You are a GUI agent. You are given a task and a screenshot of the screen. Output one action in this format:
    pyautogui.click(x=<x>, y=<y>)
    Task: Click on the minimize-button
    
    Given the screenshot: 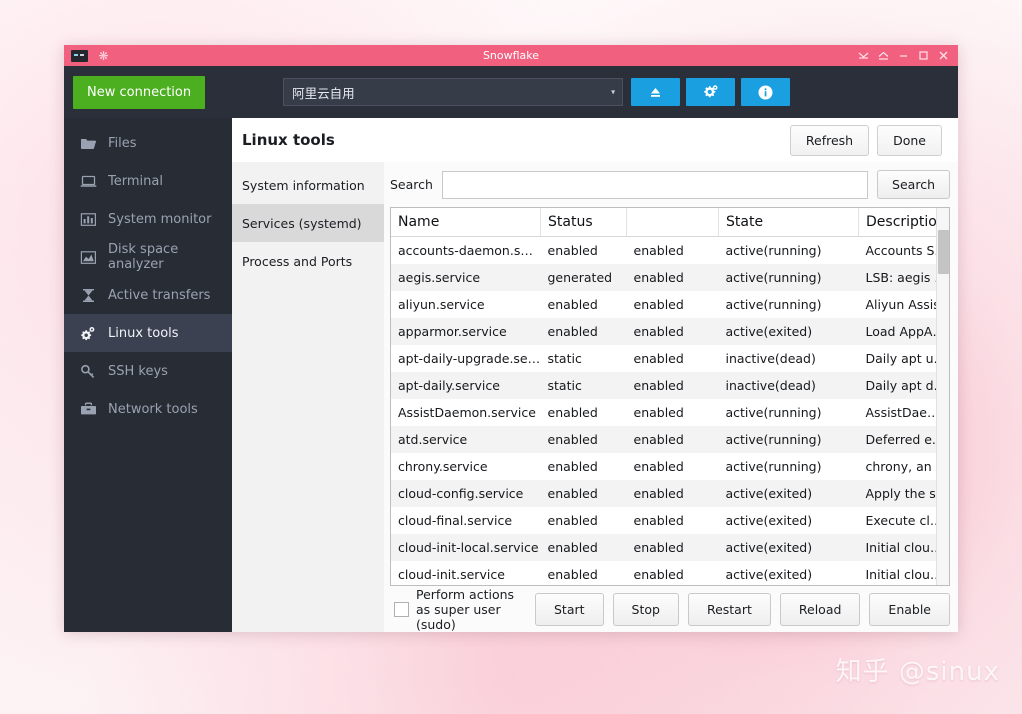 What is the action you would take?
    pyautogui.click(x=903, y=55)
    